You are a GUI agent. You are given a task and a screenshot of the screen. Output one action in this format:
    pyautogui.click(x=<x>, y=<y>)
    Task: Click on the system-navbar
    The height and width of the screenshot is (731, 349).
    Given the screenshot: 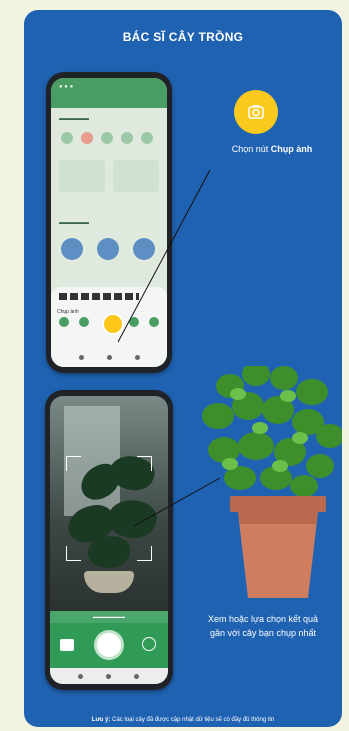 What is the action you would take?
    pyautogui.click(x=109, y=676)
    